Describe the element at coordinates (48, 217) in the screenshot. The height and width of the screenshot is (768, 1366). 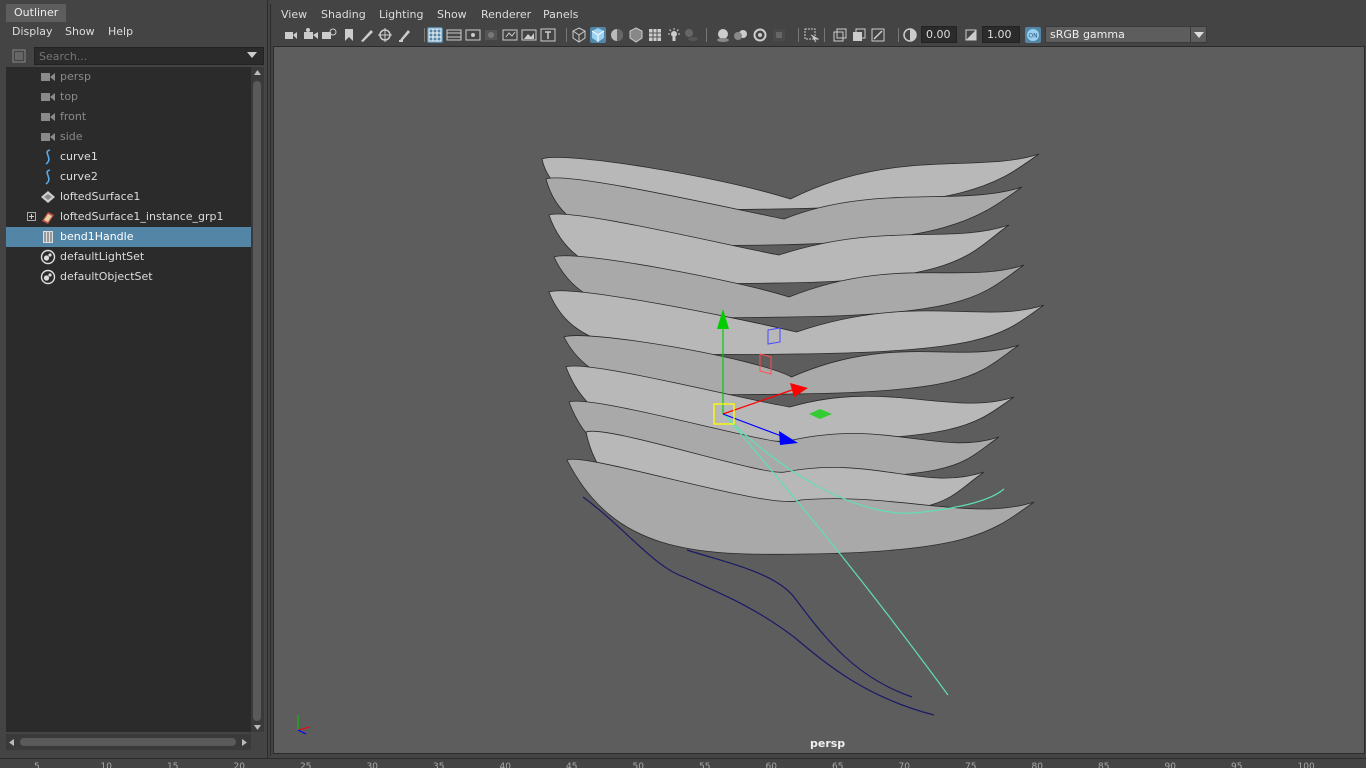
I see `group-icon` at that location.